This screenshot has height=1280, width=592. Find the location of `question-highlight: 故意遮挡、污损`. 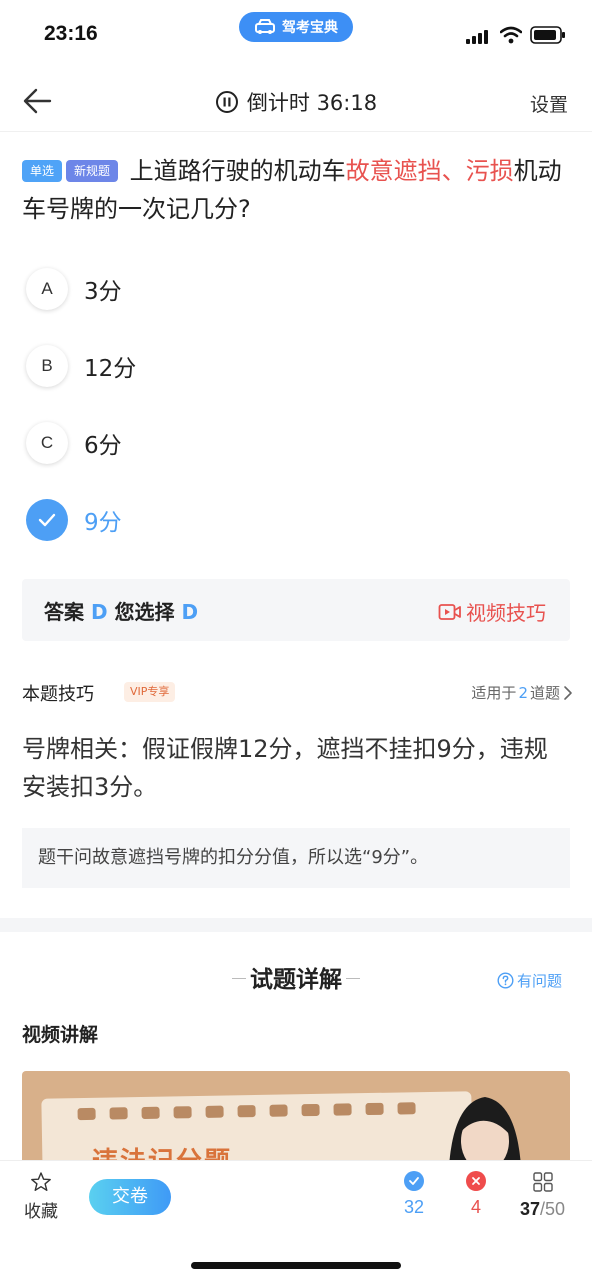

question-highlight: 故意遮挡、污损 is located at coordinates (429, 171).